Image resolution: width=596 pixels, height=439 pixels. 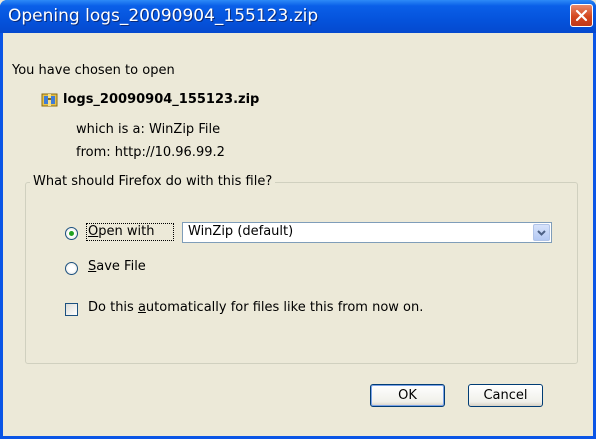 I want to click on close-icon, so click(x=581, y=15).